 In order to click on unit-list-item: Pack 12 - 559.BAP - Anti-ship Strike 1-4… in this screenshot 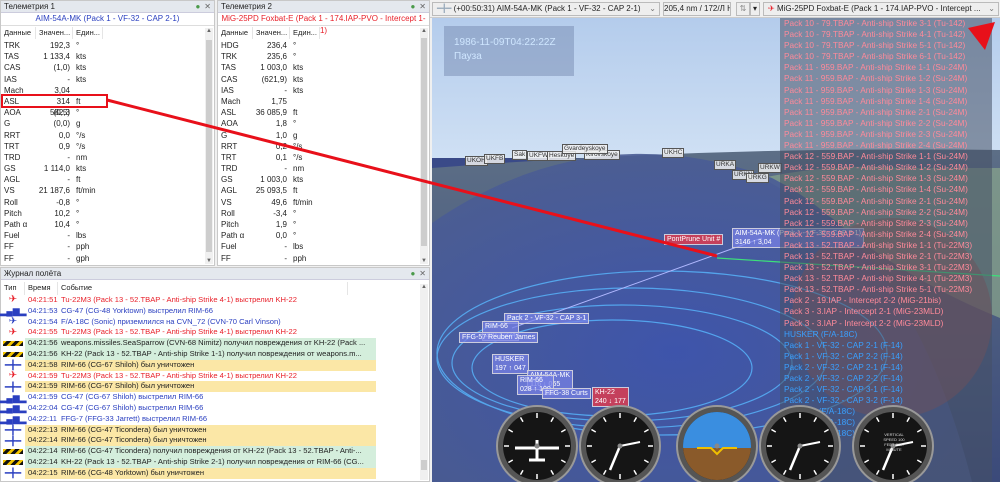, I will do `click(886, 189)`.